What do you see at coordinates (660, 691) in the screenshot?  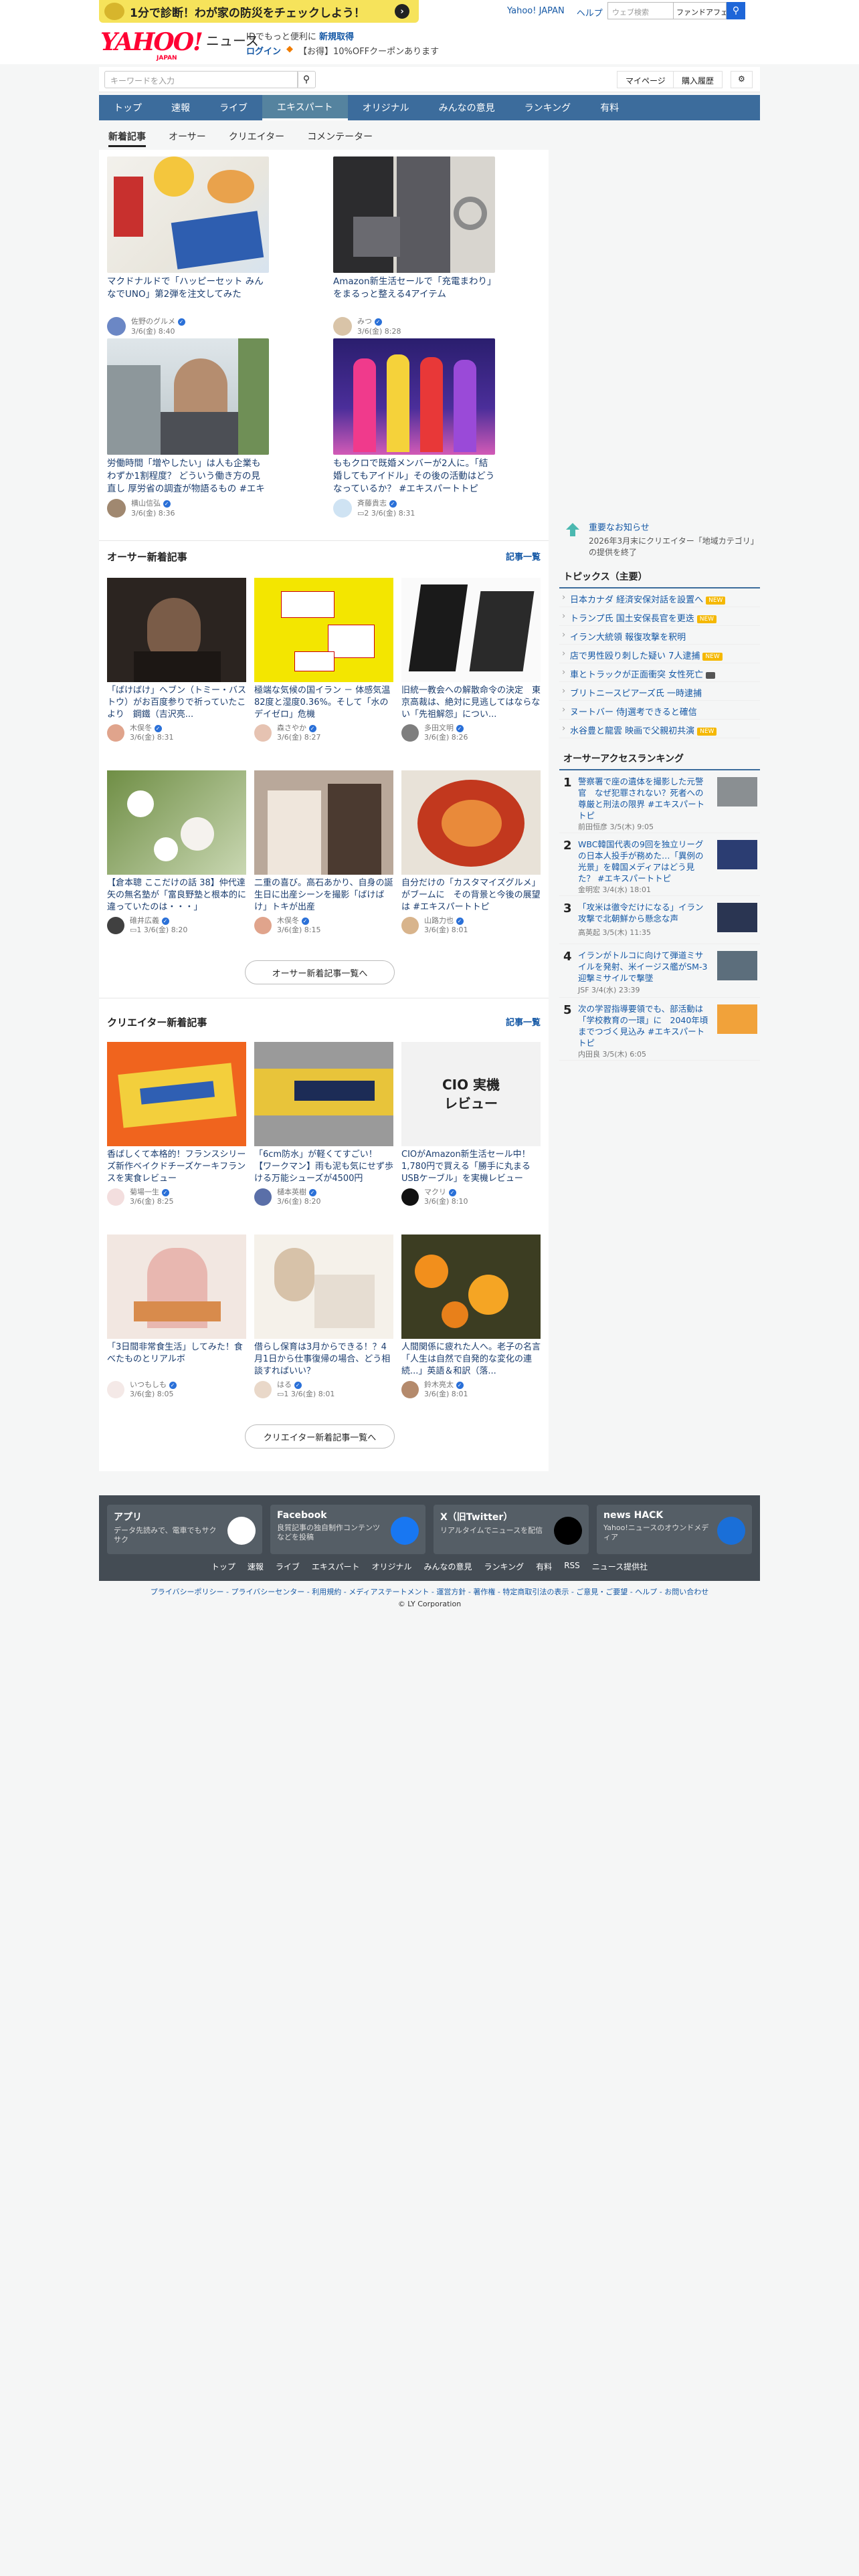 I see `topic-item: ブリトニースピアーズ氏 一時逮捕` at bounding box center [660, 691].